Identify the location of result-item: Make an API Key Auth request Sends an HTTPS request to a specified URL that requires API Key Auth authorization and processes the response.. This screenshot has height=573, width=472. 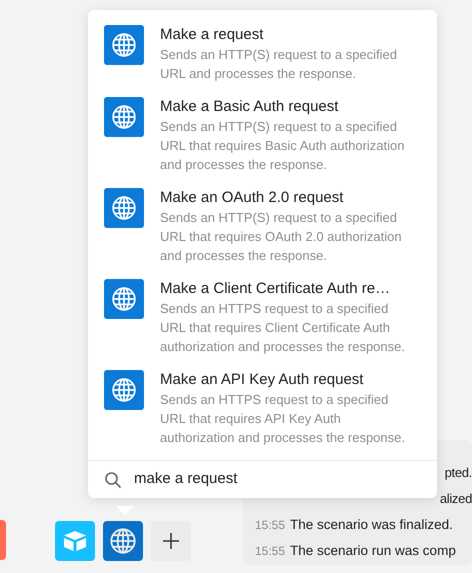
(262, 408).